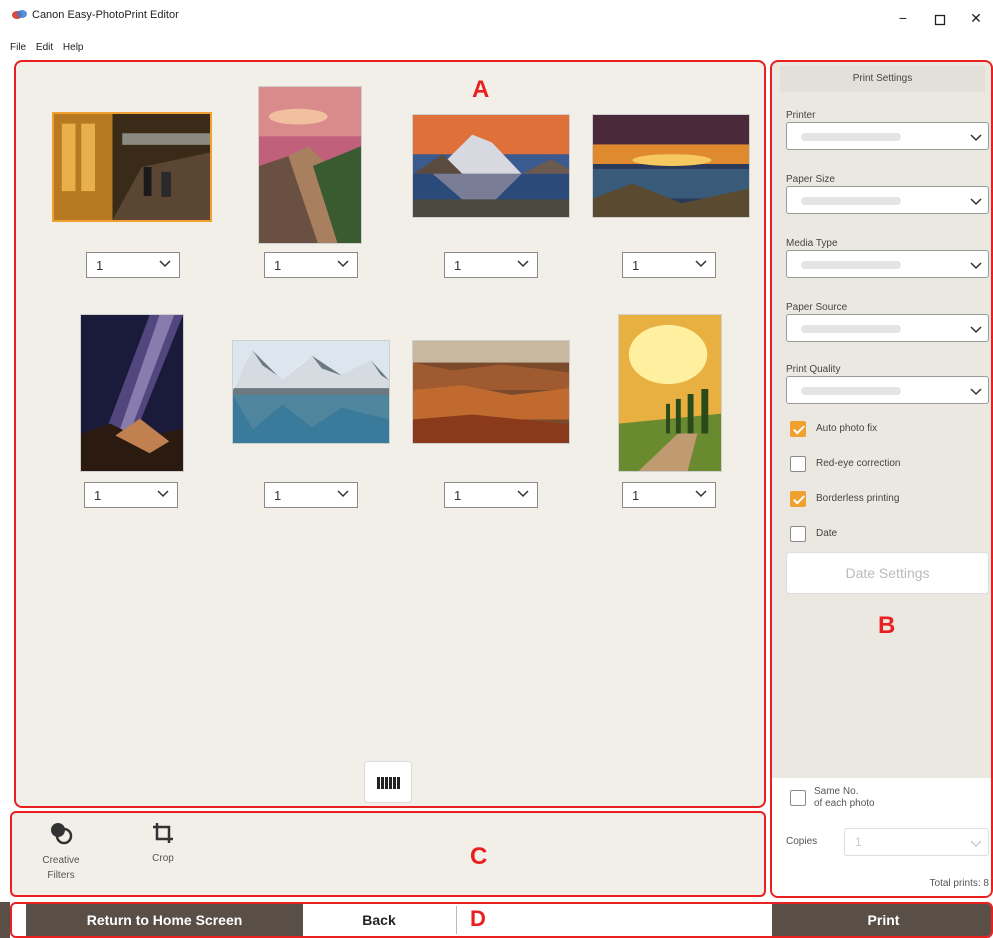 The image size is (993, 938). I want to click on milky-way-photo, so click(132, 393).